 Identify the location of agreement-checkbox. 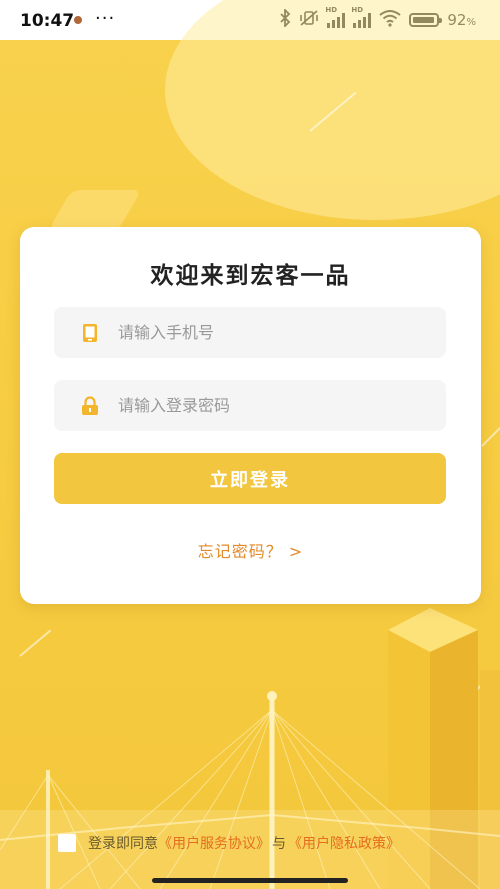
(67, 843).